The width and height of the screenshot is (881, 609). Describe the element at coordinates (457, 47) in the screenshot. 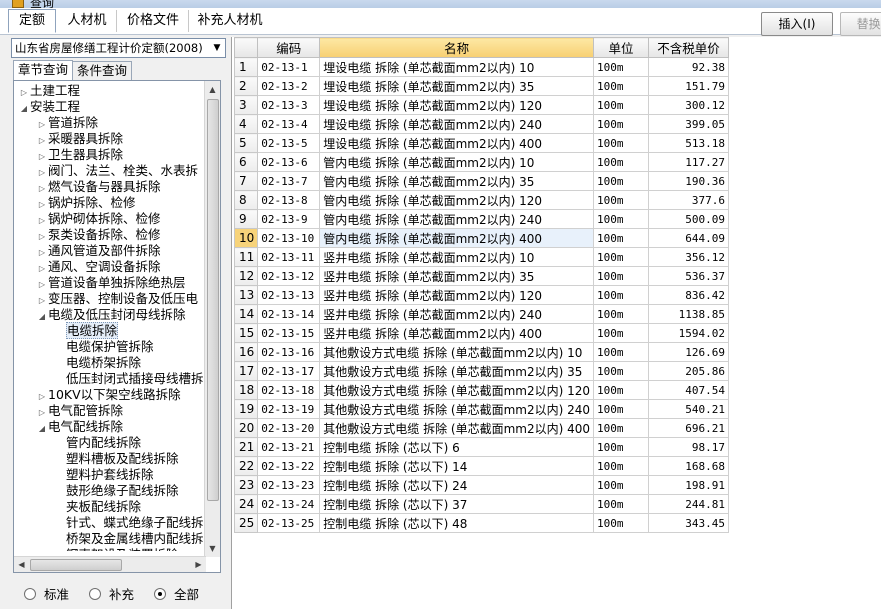

I see `header-name: 名称` at that location.